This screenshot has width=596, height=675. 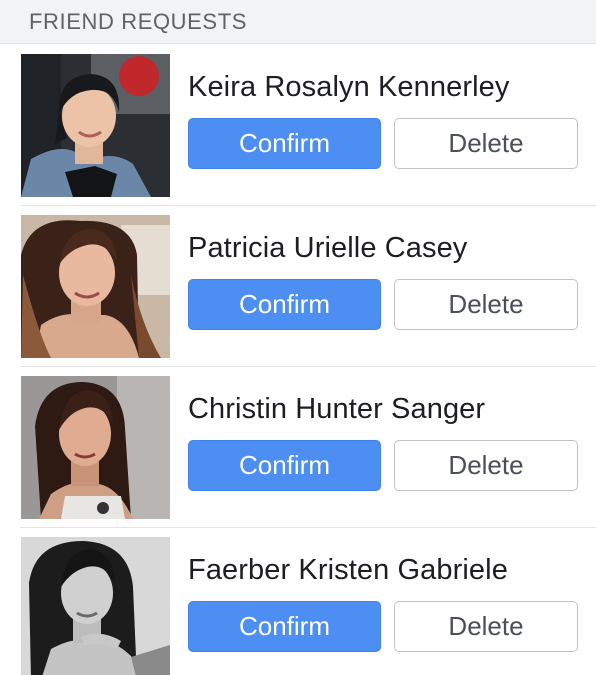 What do you see at coordinates (327, 248) in the screenshot?
I see `requester-name: Patricia Urielle Casey` at bounding box center [327, 248].